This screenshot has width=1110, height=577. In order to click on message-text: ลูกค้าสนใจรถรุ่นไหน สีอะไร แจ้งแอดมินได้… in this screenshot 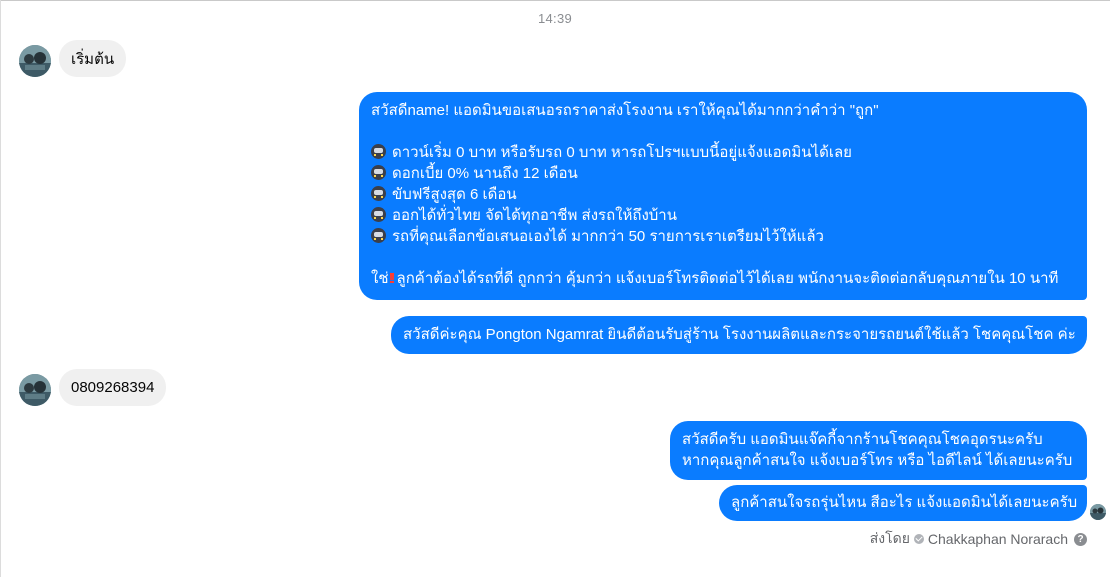, I will do `click(904, 502)`.